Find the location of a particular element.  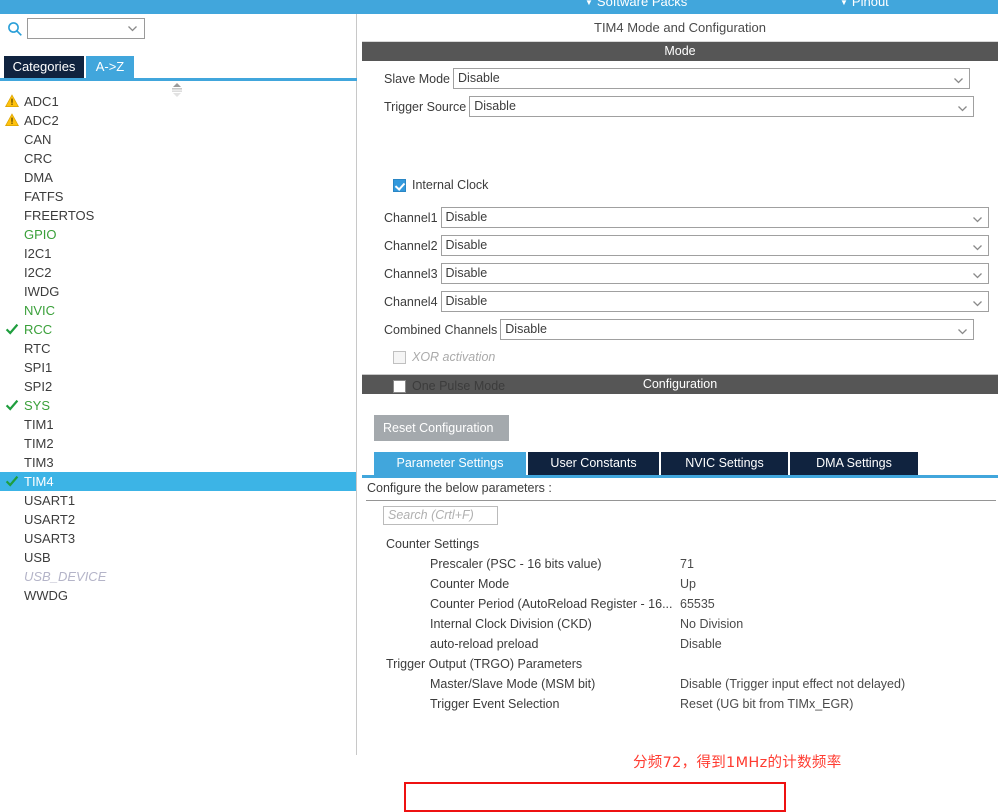

checkbox-icon-unchecked is located at coordinates (399, 386).